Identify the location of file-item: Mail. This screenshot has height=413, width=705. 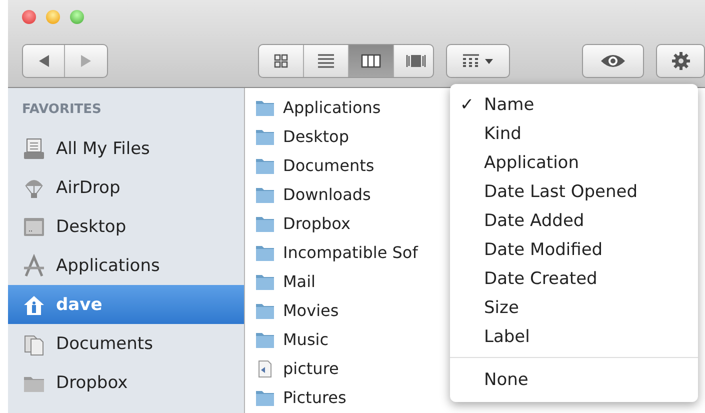
(336, 281).